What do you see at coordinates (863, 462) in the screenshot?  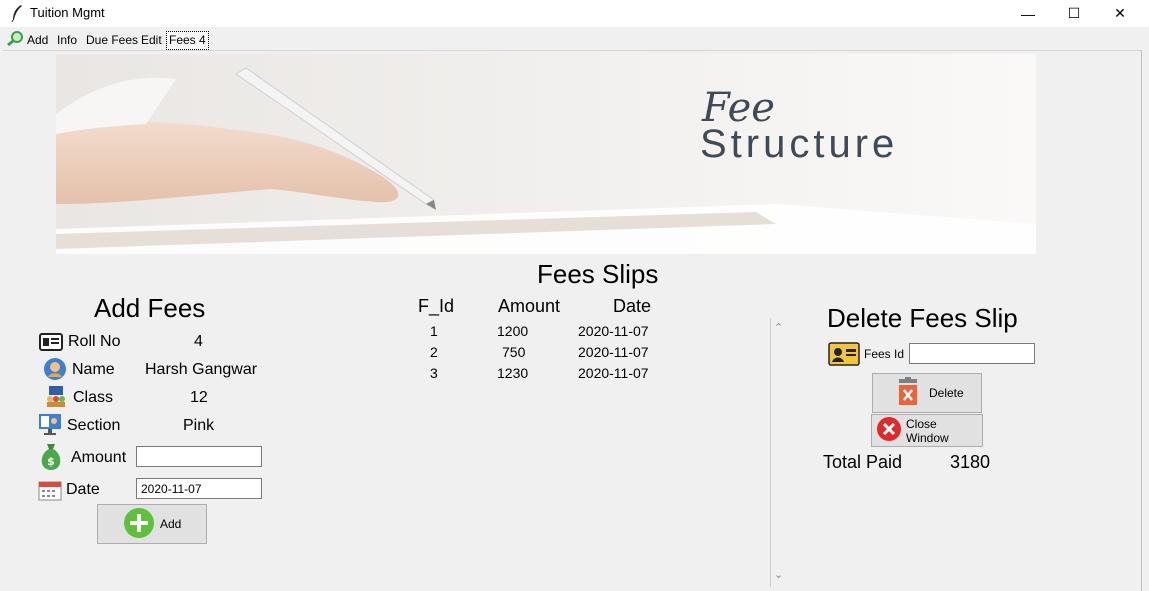 I see `total-paid-label: Total Paid` at bounding box center [863, 462].